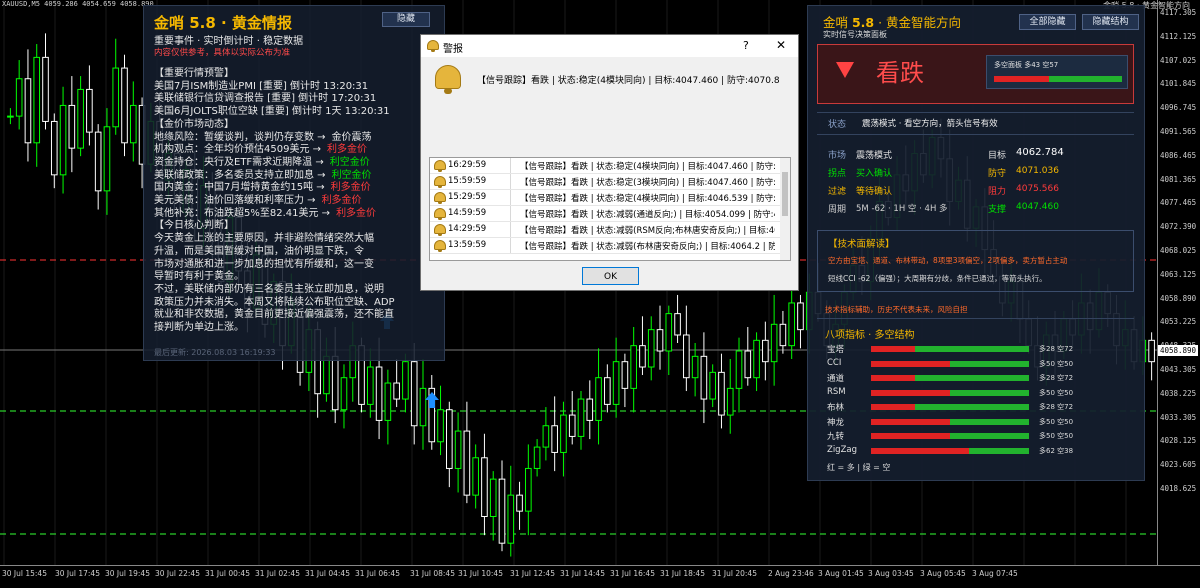 The image size is (1200, 588). What do you see at coordinates (950, 363) in the screenshot?
I see `indicator-bar` at bounding box center [950, 363].